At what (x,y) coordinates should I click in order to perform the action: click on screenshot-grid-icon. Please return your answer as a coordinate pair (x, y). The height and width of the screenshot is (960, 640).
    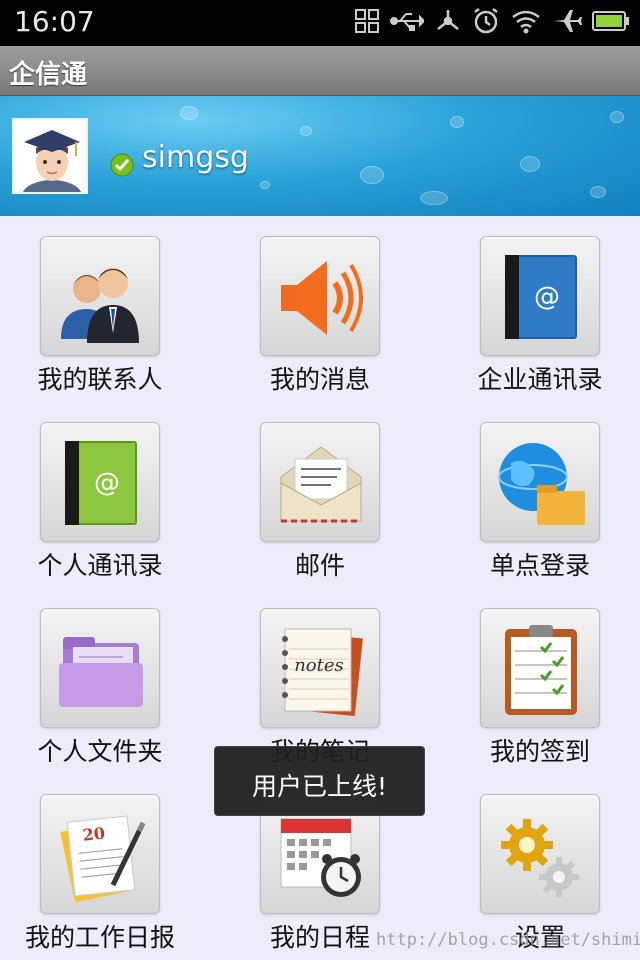
    Looking at the image, I should click on (367, 23).